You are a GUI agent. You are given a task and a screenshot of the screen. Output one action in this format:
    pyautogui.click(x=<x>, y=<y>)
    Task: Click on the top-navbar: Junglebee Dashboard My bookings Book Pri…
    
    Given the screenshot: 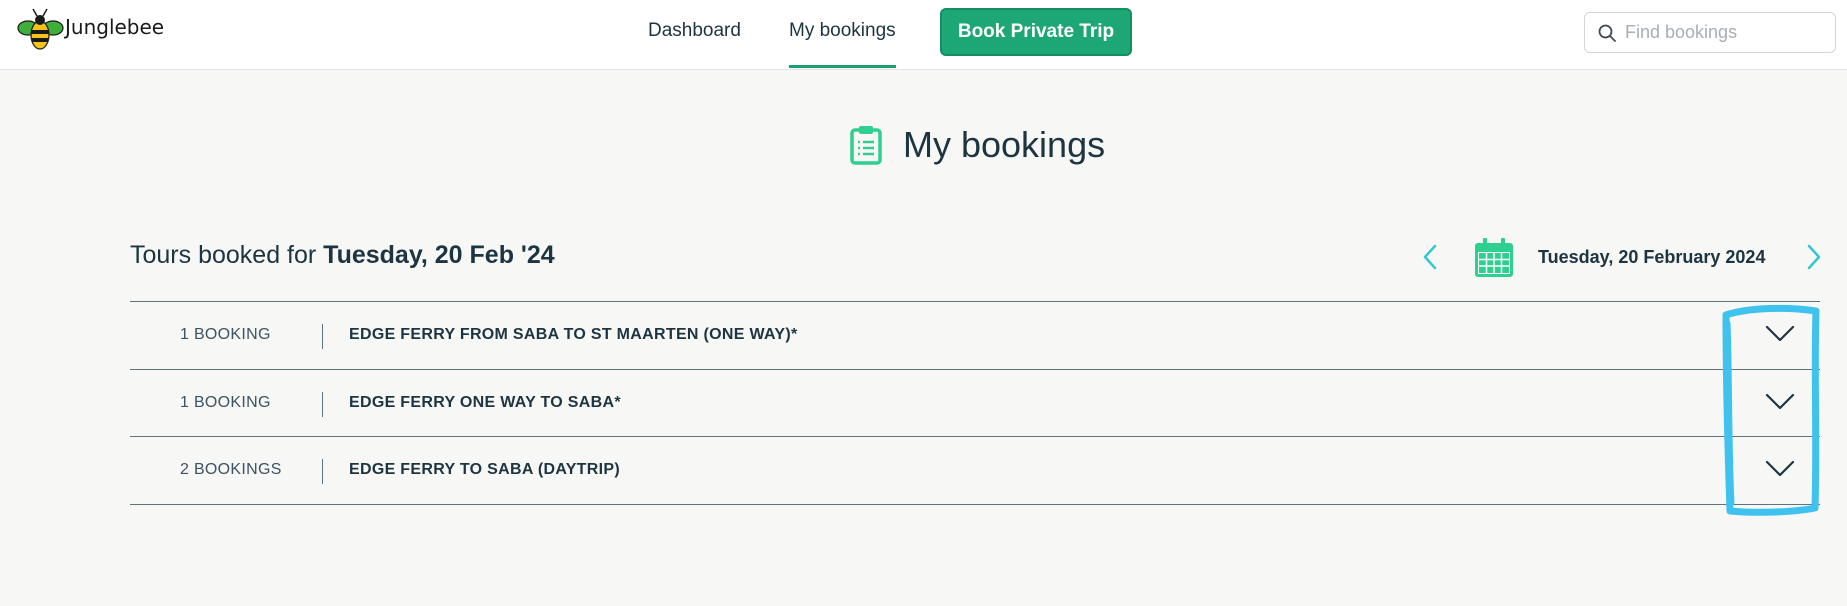 What is the action you would take?
    pyautogui.click(x=923, y=35)
    